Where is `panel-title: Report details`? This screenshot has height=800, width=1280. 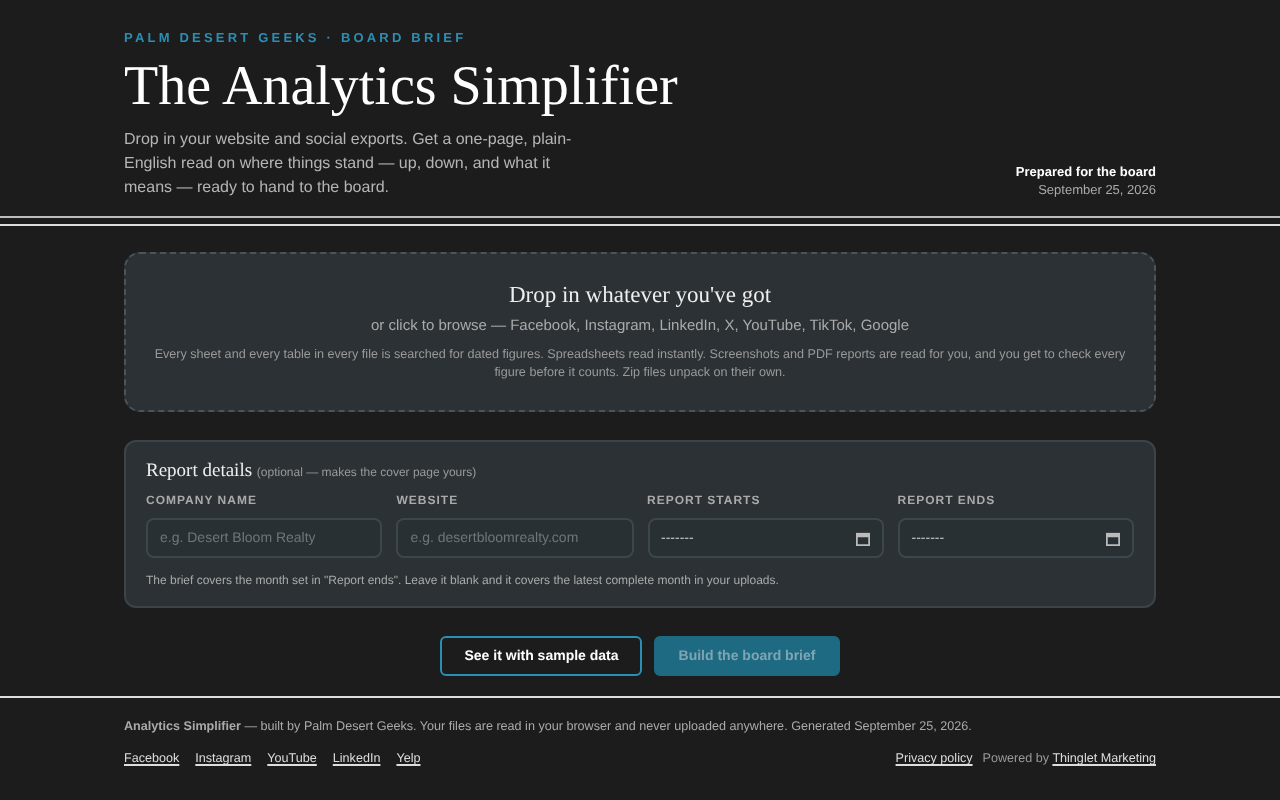 panel-title: Report details is located at coordinates (199, 472).